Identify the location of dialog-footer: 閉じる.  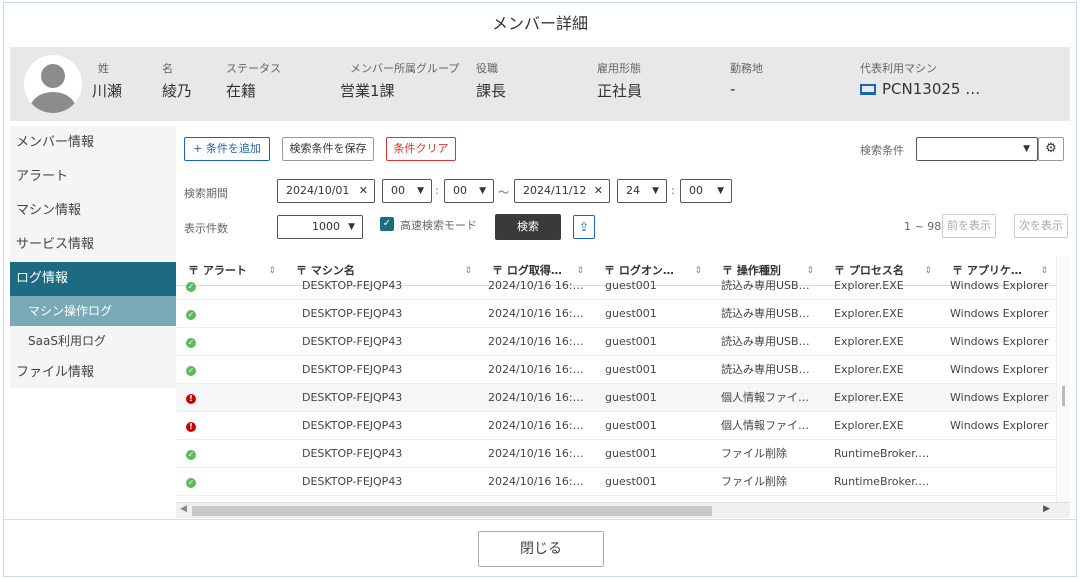
(540, 548).